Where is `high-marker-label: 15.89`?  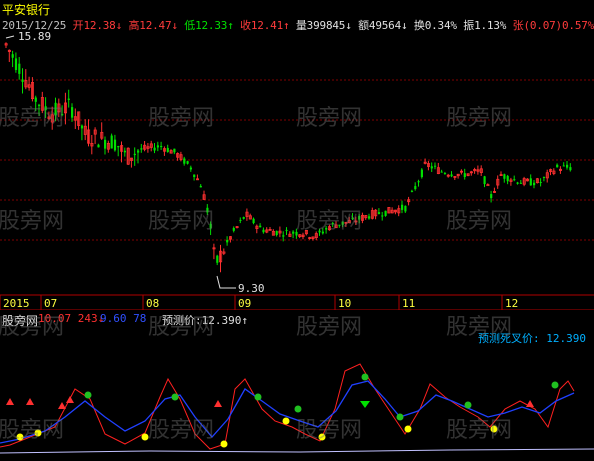 high-marker-label: 15.89 is located at coordinates (34, 36).